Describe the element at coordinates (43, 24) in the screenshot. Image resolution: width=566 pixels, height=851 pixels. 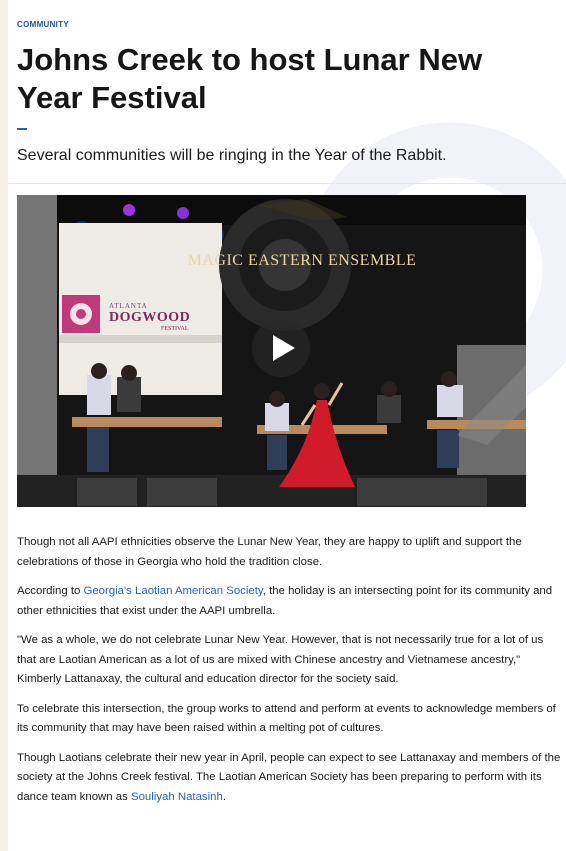
I see `category-label: COMMUNITY` at that location.